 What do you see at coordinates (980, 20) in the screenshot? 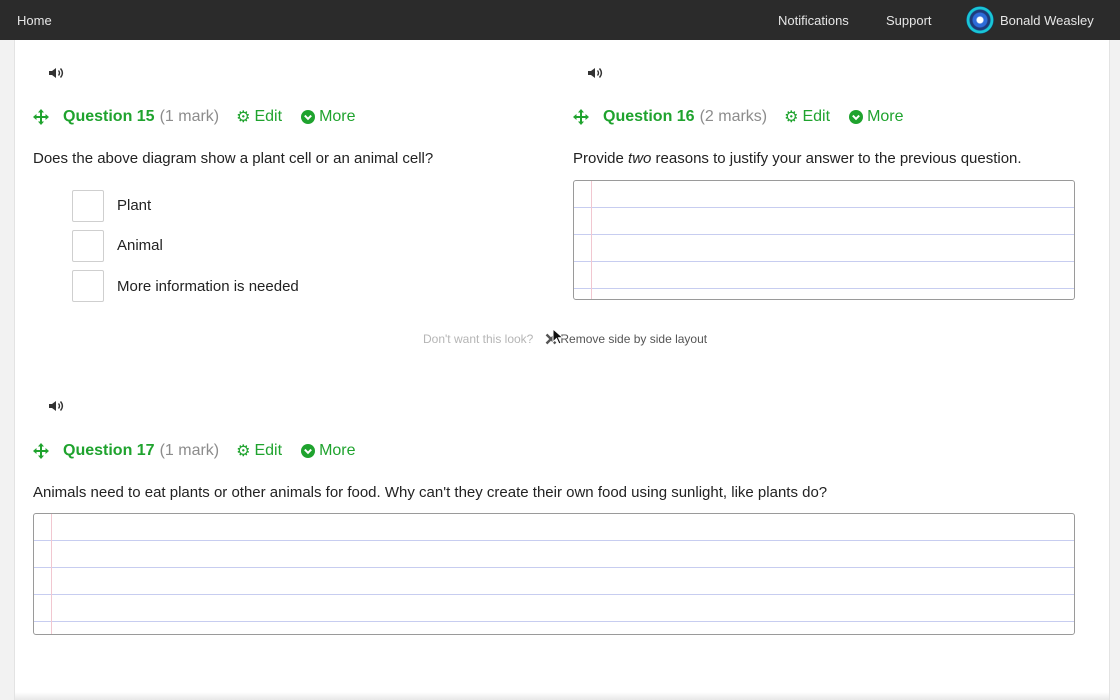
I see `avatar` at bounding box center [980, 20].